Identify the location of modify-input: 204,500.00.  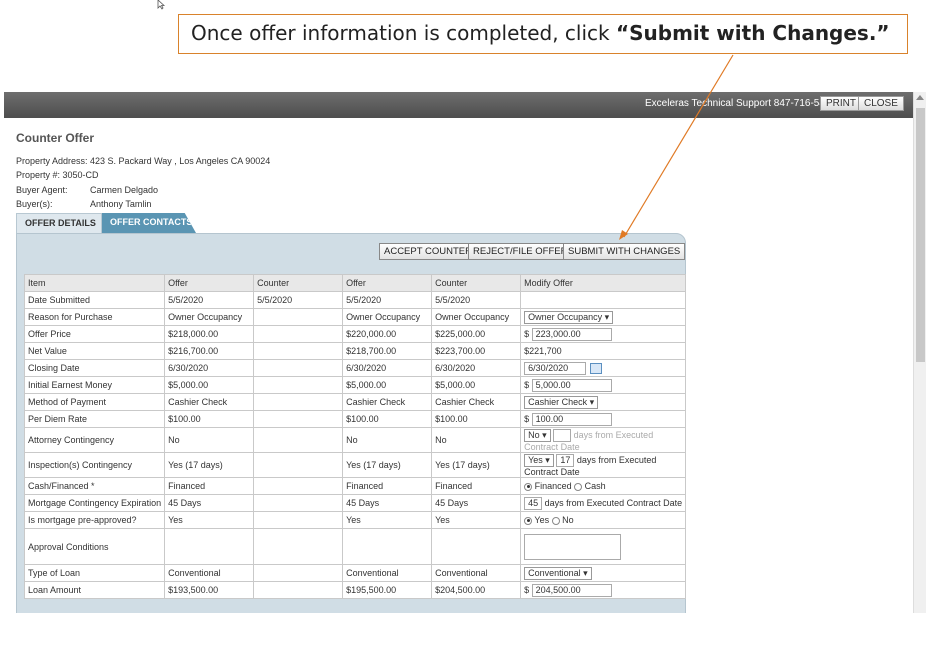
(571, 590).